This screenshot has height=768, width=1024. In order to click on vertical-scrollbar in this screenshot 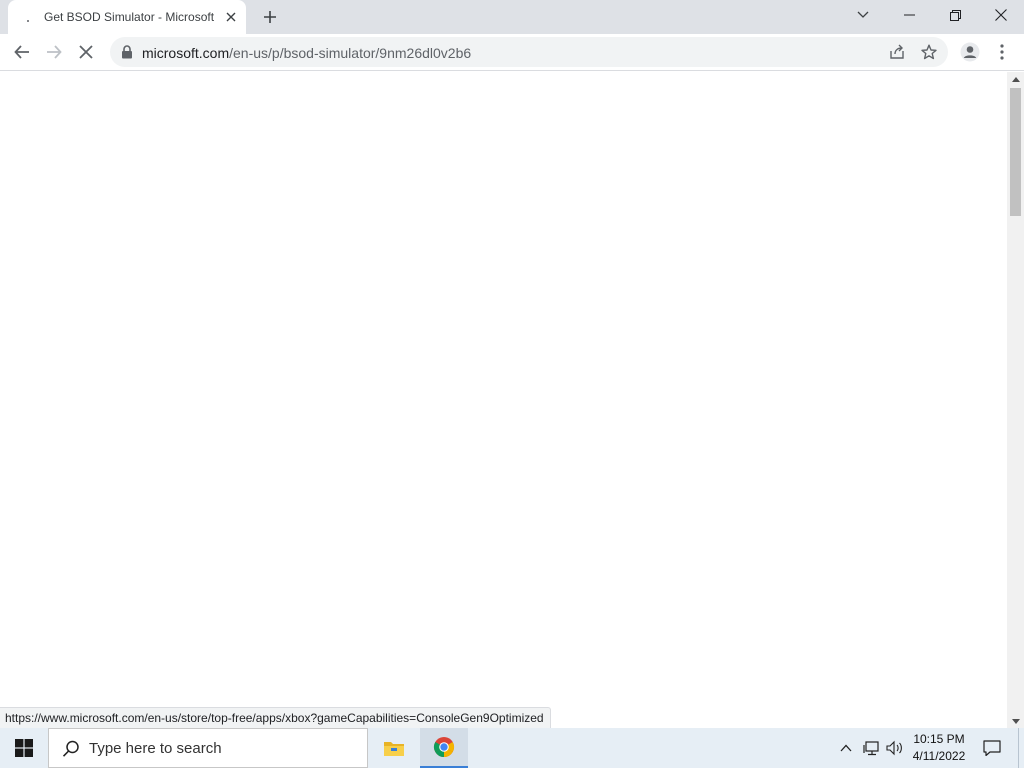, I will do `click(1015, 400)`.